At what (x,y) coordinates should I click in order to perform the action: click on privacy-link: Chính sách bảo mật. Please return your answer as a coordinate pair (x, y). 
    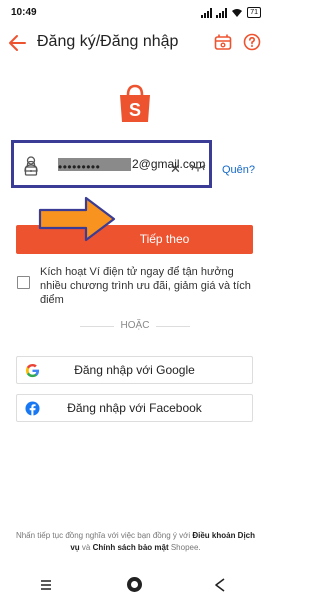
    Looking at the image, I should click on (131, 547).